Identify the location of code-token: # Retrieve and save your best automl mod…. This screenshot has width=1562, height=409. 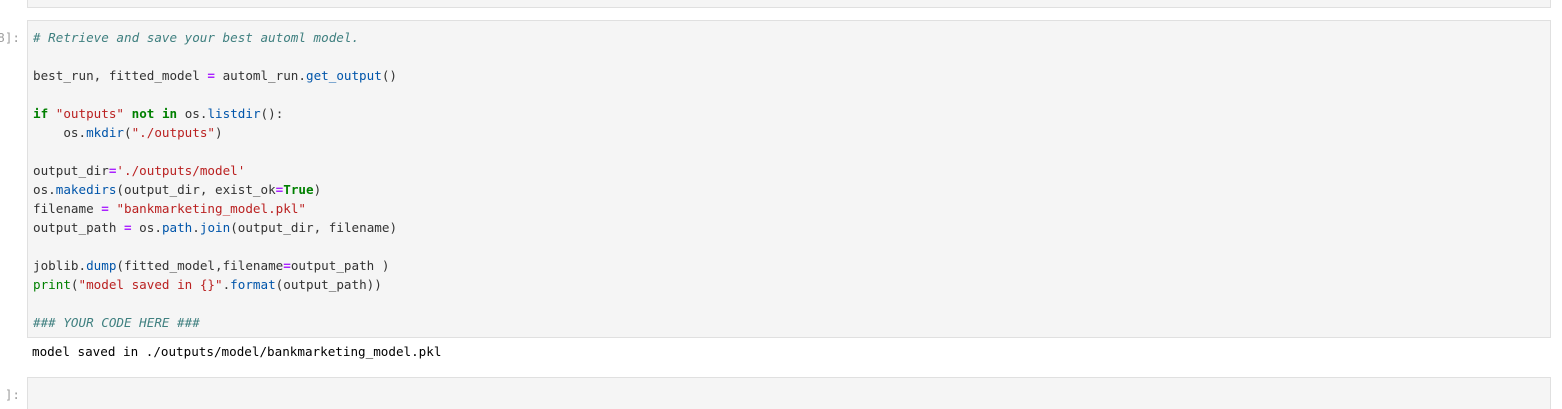
(196, 37).